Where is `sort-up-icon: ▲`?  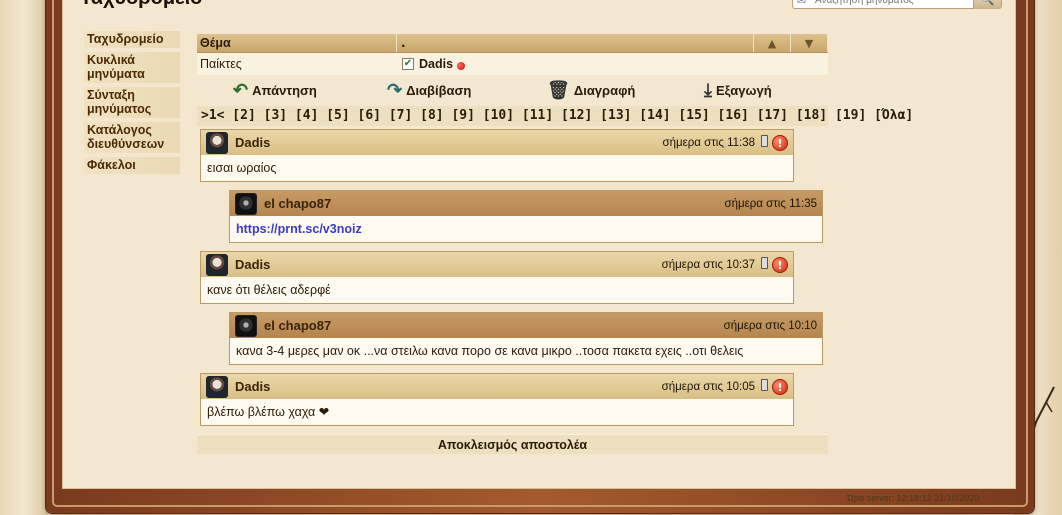 sort-up-icon: ▲ is located at coordinates (772, 43).